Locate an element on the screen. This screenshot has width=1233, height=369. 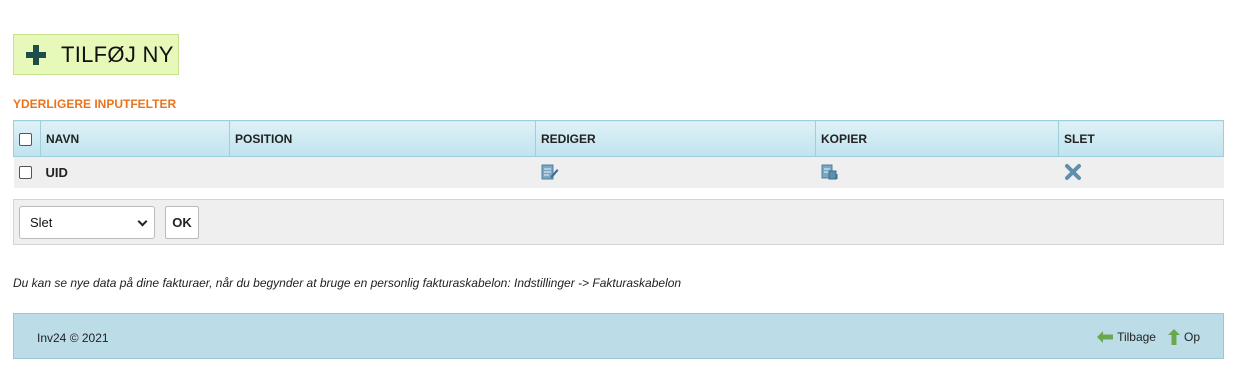
row-name: UID is located at coordinates (135, 172).